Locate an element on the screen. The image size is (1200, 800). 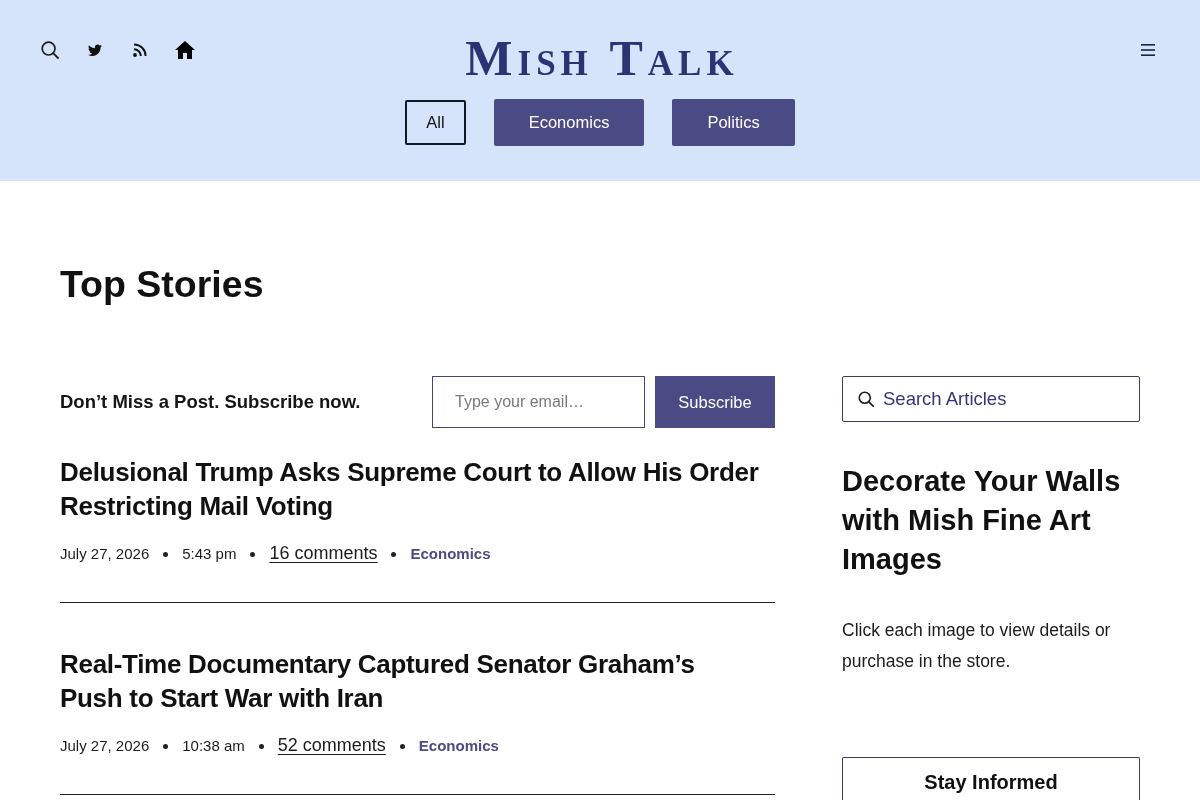
promo-heading: Decorate Your Walls with Mish Fine Art Images is located at coordinates (982, 520).